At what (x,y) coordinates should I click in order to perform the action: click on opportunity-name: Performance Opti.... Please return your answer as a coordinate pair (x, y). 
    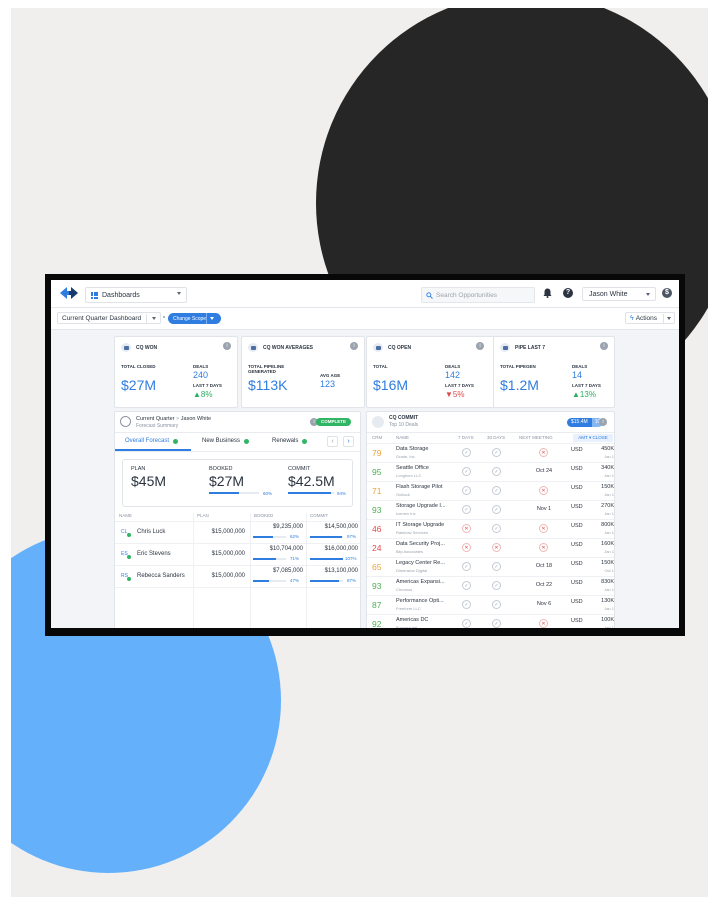
    Looking at the image, I should click on (420, 601).